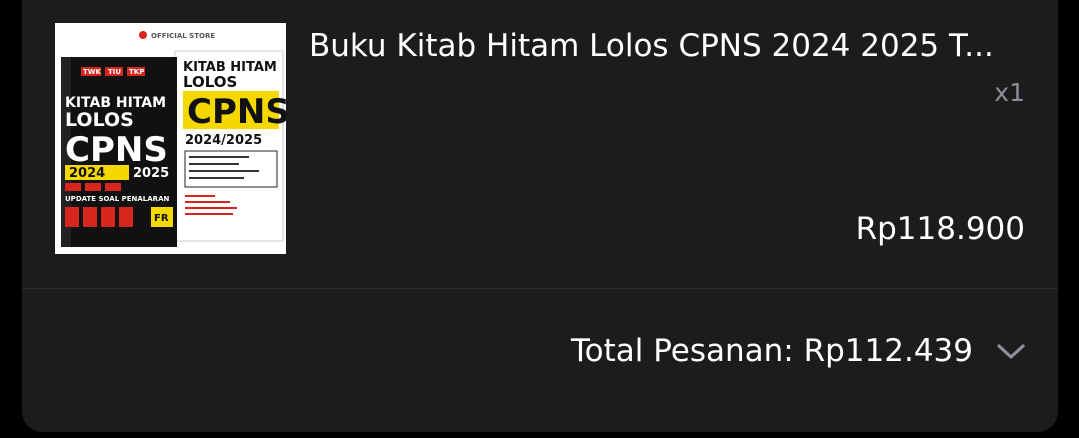 This screenshot has height=438, width=1079. What do you see at coordinates (1011, 351) in the screenshot?
I see `chevron-down-icon` at bounding box center [1011, 351].